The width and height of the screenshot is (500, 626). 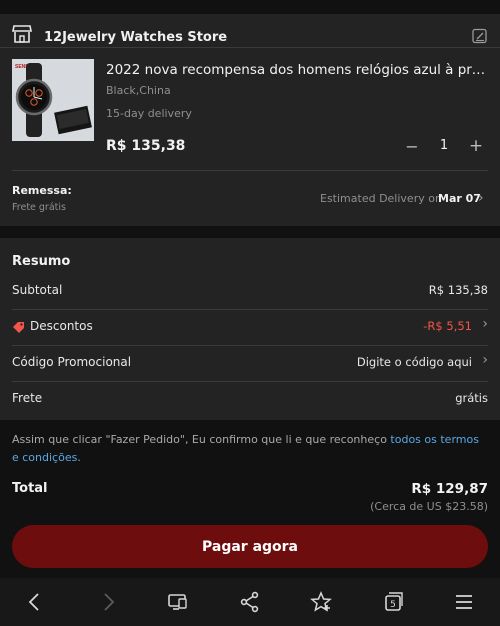 I want to click on share-icon, so click(x=250, y=602).